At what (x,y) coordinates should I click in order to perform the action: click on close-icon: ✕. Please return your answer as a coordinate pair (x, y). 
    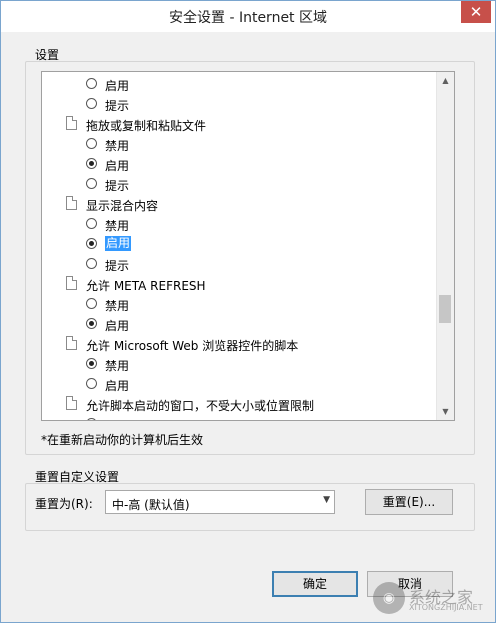
    Looking at the image, I should click on (476, 12).